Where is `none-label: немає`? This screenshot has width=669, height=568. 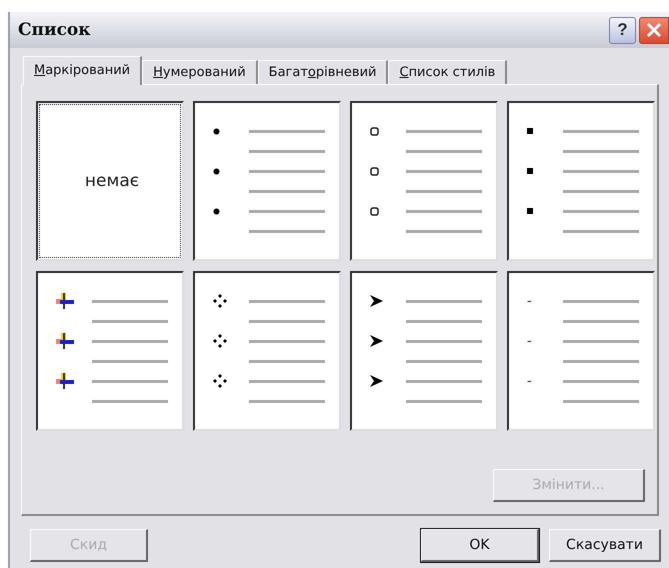
none-label: немає is located at coordinates (112, 181).